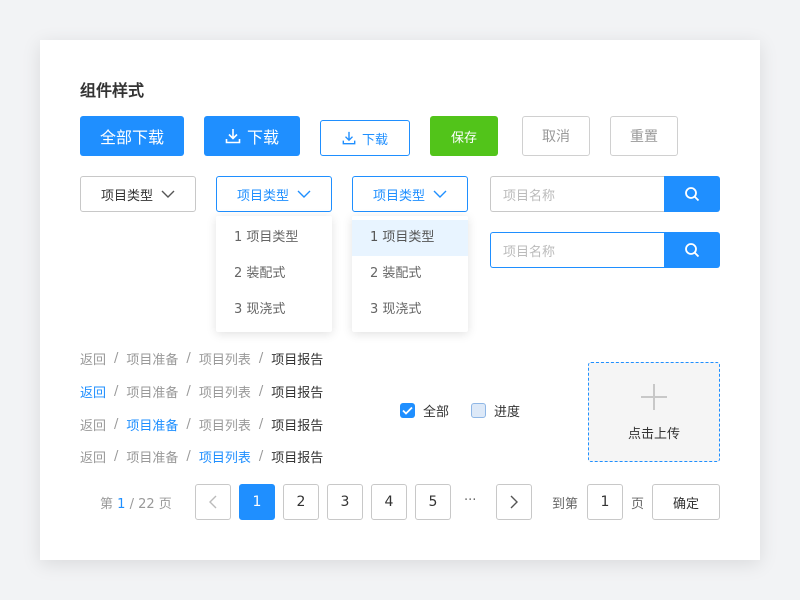 Image resolution: width=800 pixels, height=600 pixels. Describe the element at coordinates (262, 137) in the screenshot. I see `download-label: 下载` at that location.